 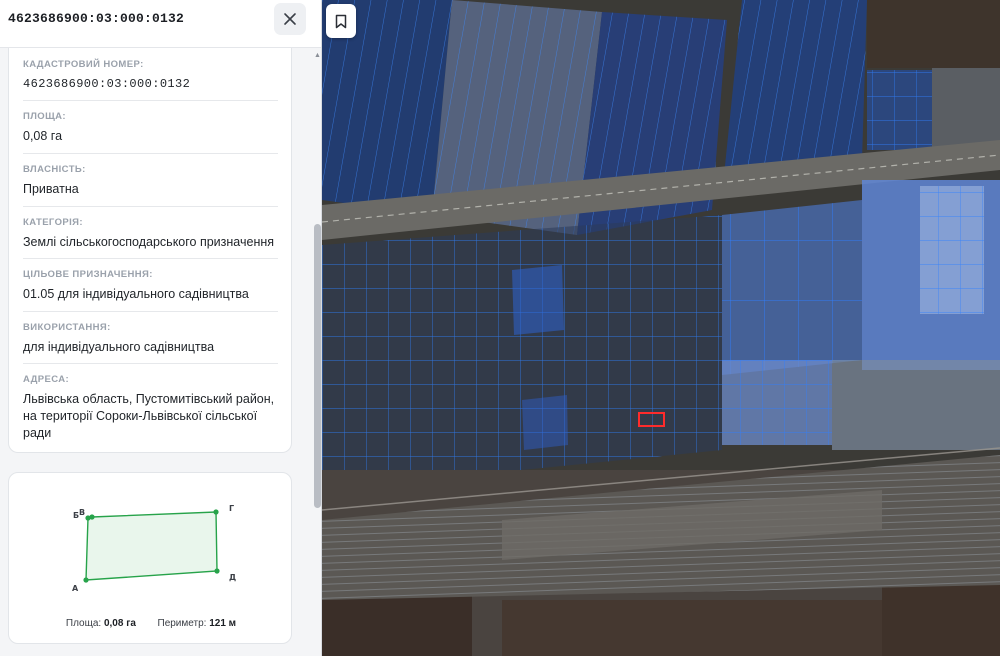 I want to click on detail-label: ВИКОРИСТАННЯ:, so click(x=67, y=327).